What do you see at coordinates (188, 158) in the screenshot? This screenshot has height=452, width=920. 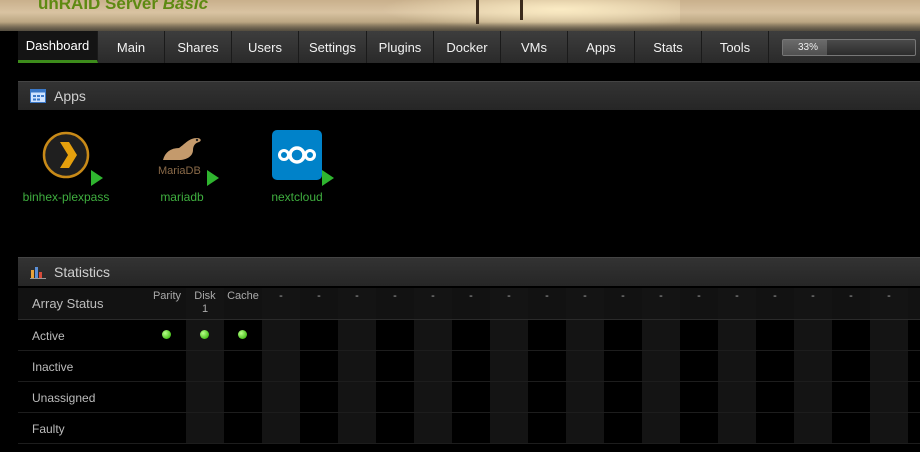 I see `mariadb-icon: MariaDB` at bounding box center [188, 158].